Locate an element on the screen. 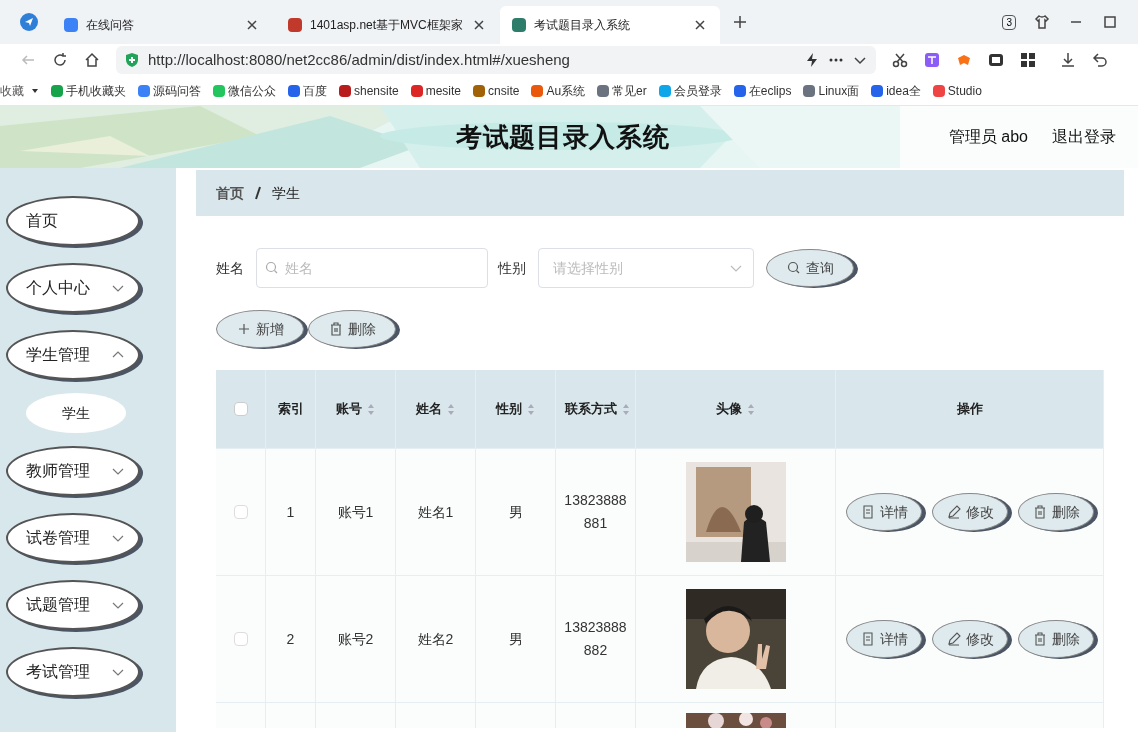 This screenshot has height=732, width=1138. column-header: 头像 is located at coordinates (728, 409).